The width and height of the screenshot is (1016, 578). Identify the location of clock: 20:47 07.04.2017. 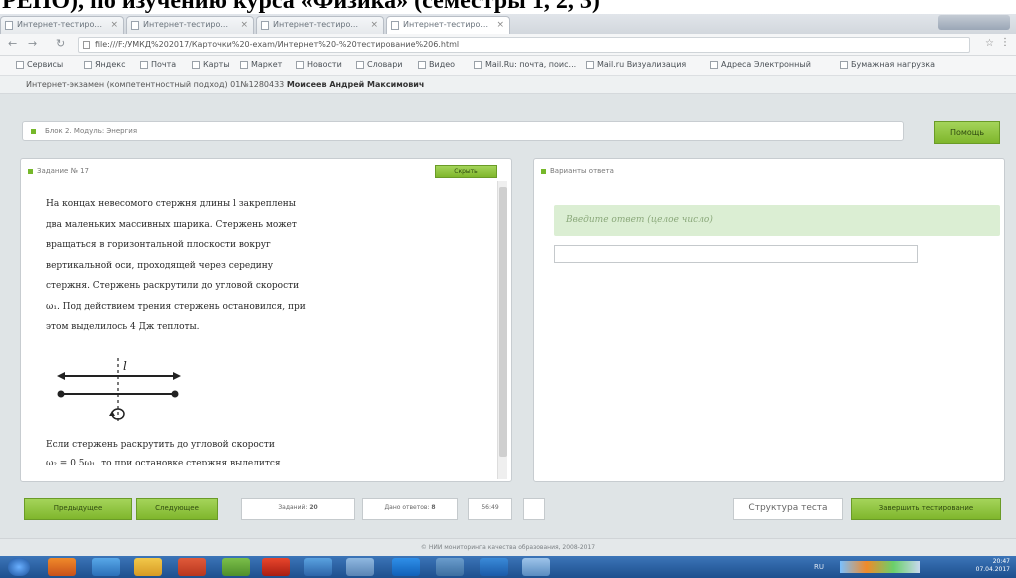
(993, 566).